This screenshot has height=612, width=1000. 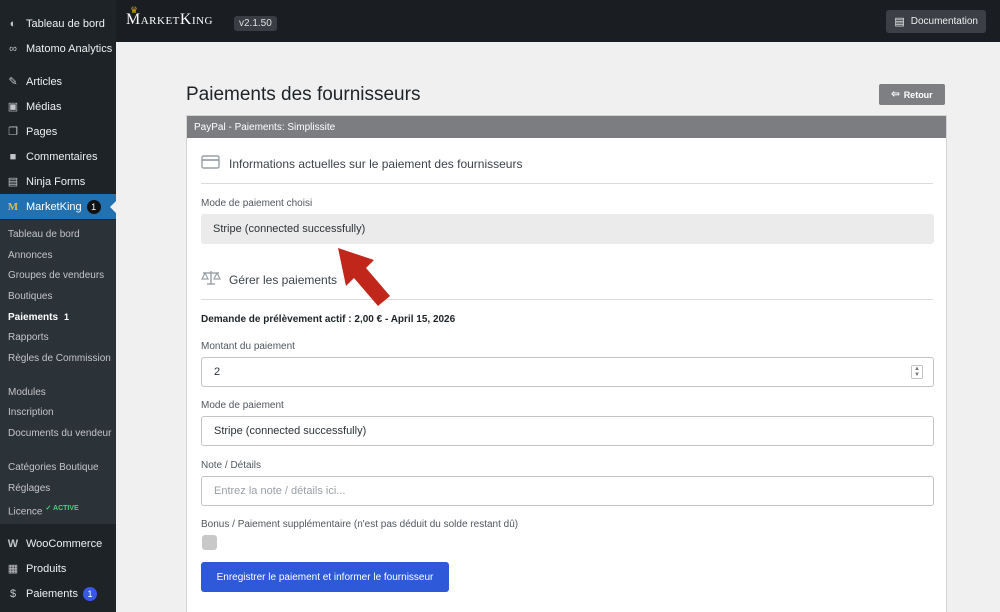 I want to click on submenu-item-payments: Paiements 1, so click(x=60, y=317).